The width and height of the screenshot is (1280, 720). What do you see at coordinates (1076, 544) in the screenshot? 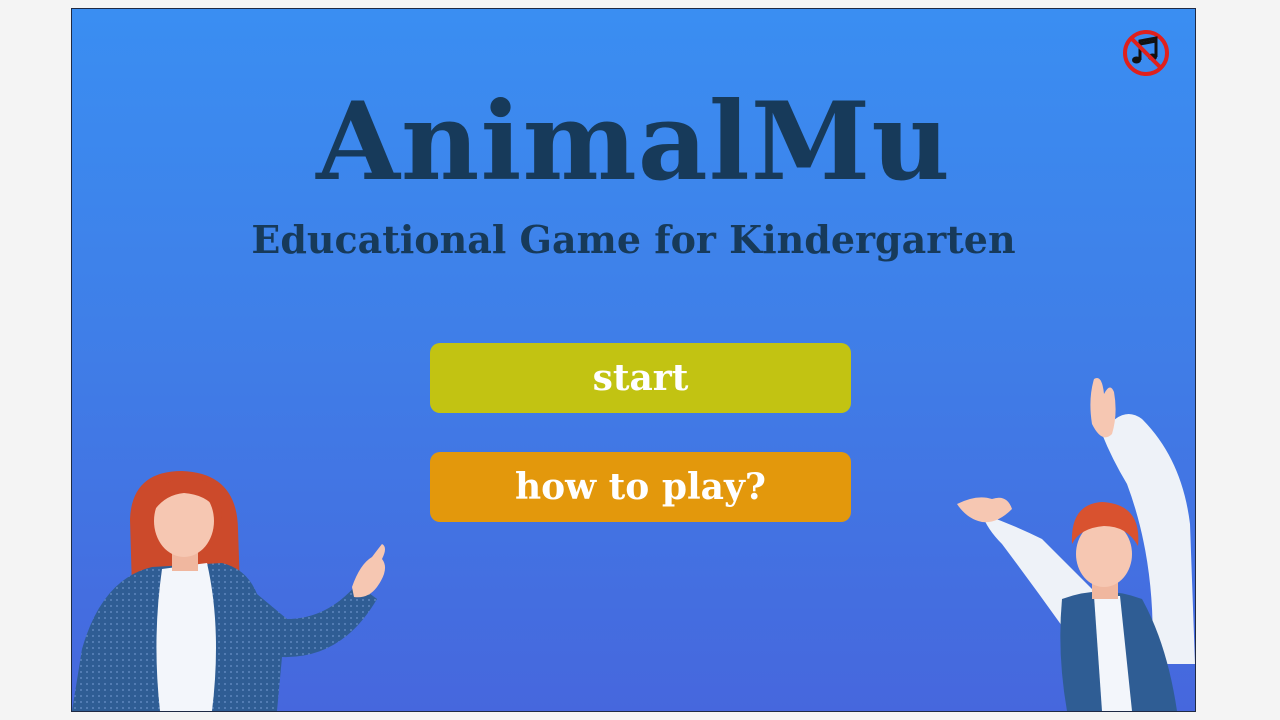
I see `man-cheering-illustration` at bounding box center [1076, 544].